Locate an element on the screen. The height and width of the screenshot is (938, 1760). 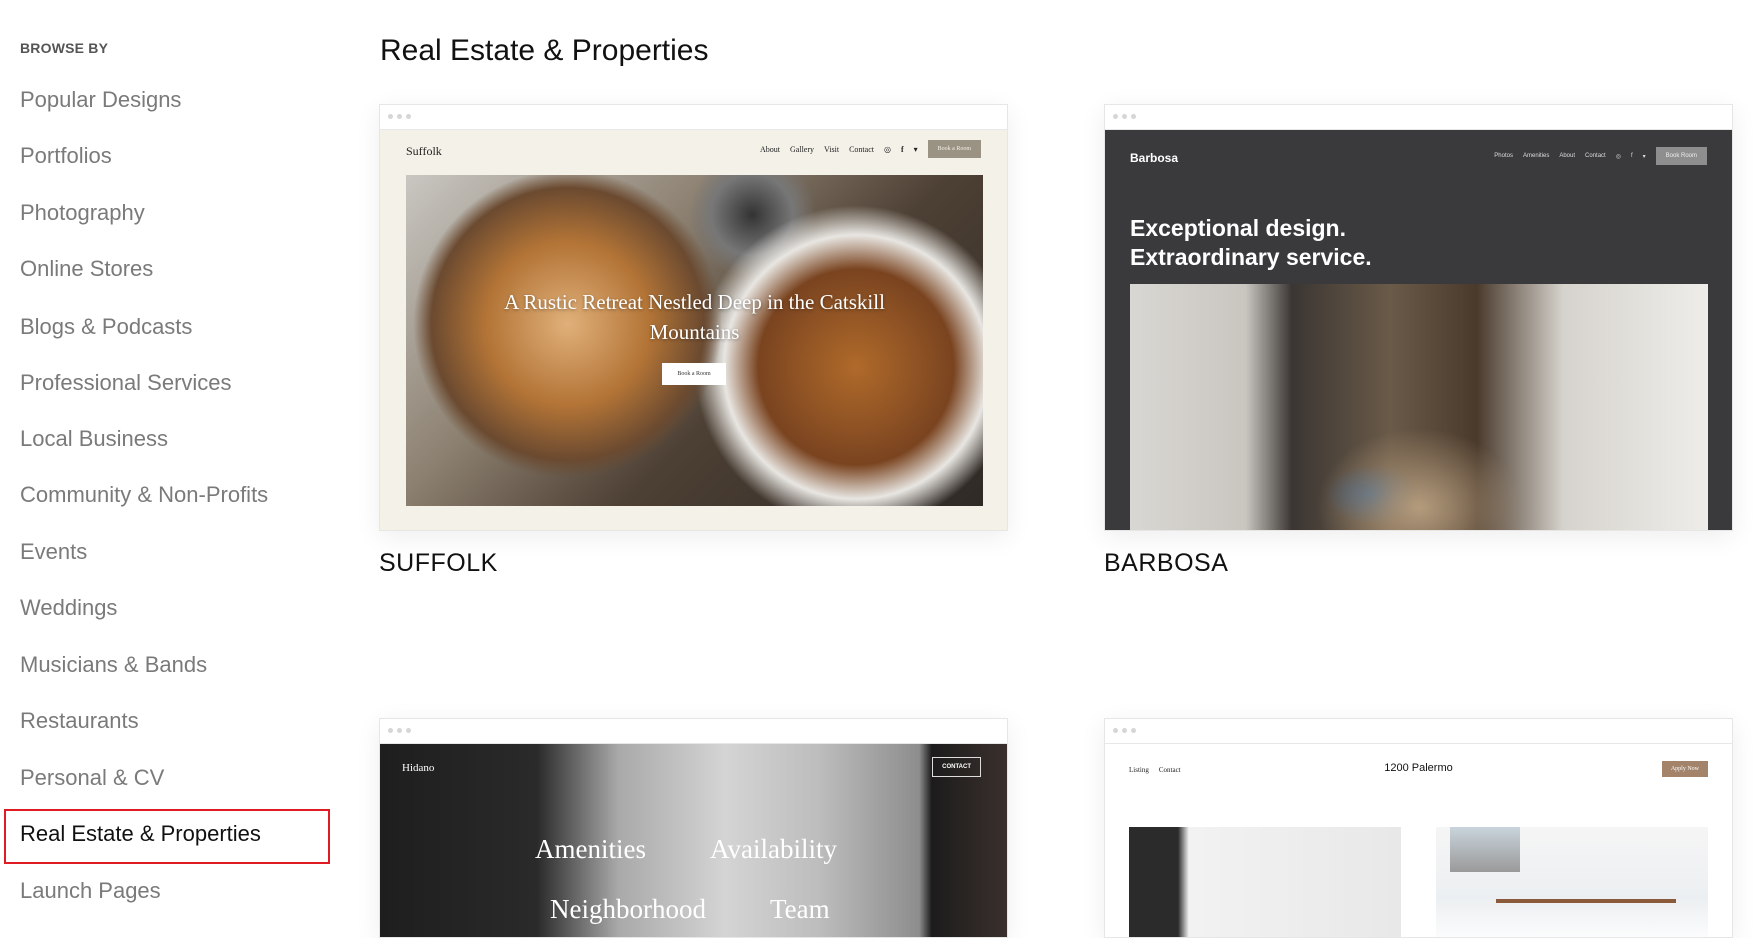
preview-nav-link: Amenities is located at coordinates (1536, 156).